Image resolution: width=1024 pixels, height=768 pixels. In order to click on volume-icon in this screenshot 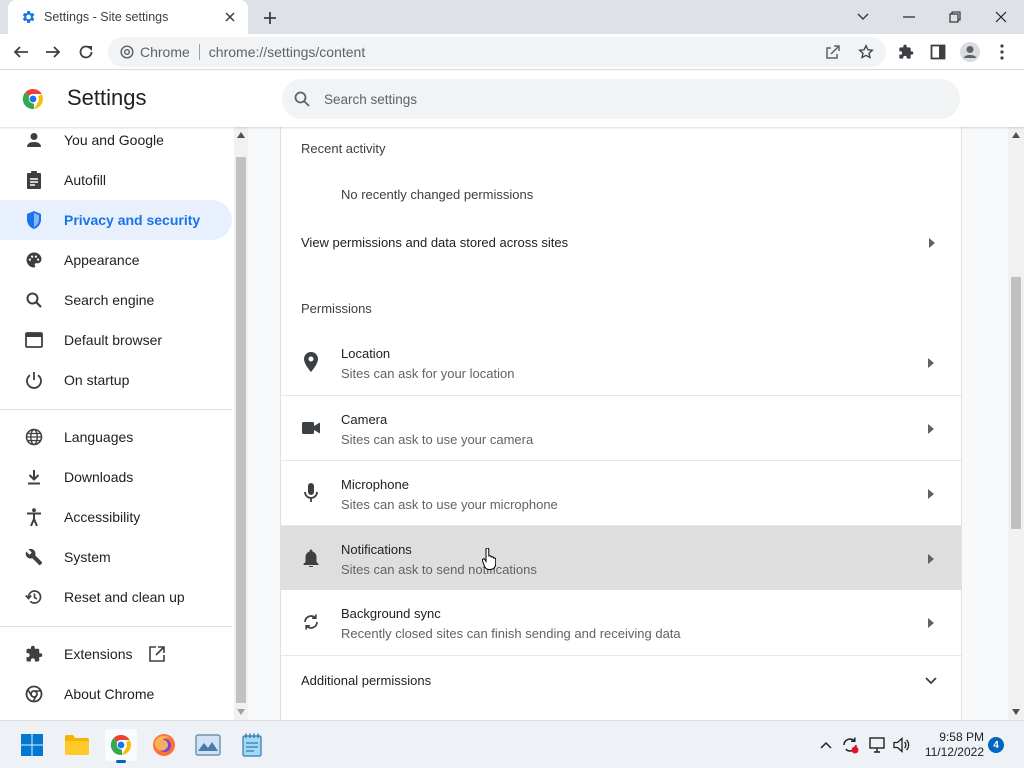, I will do `click(902, 745)`.